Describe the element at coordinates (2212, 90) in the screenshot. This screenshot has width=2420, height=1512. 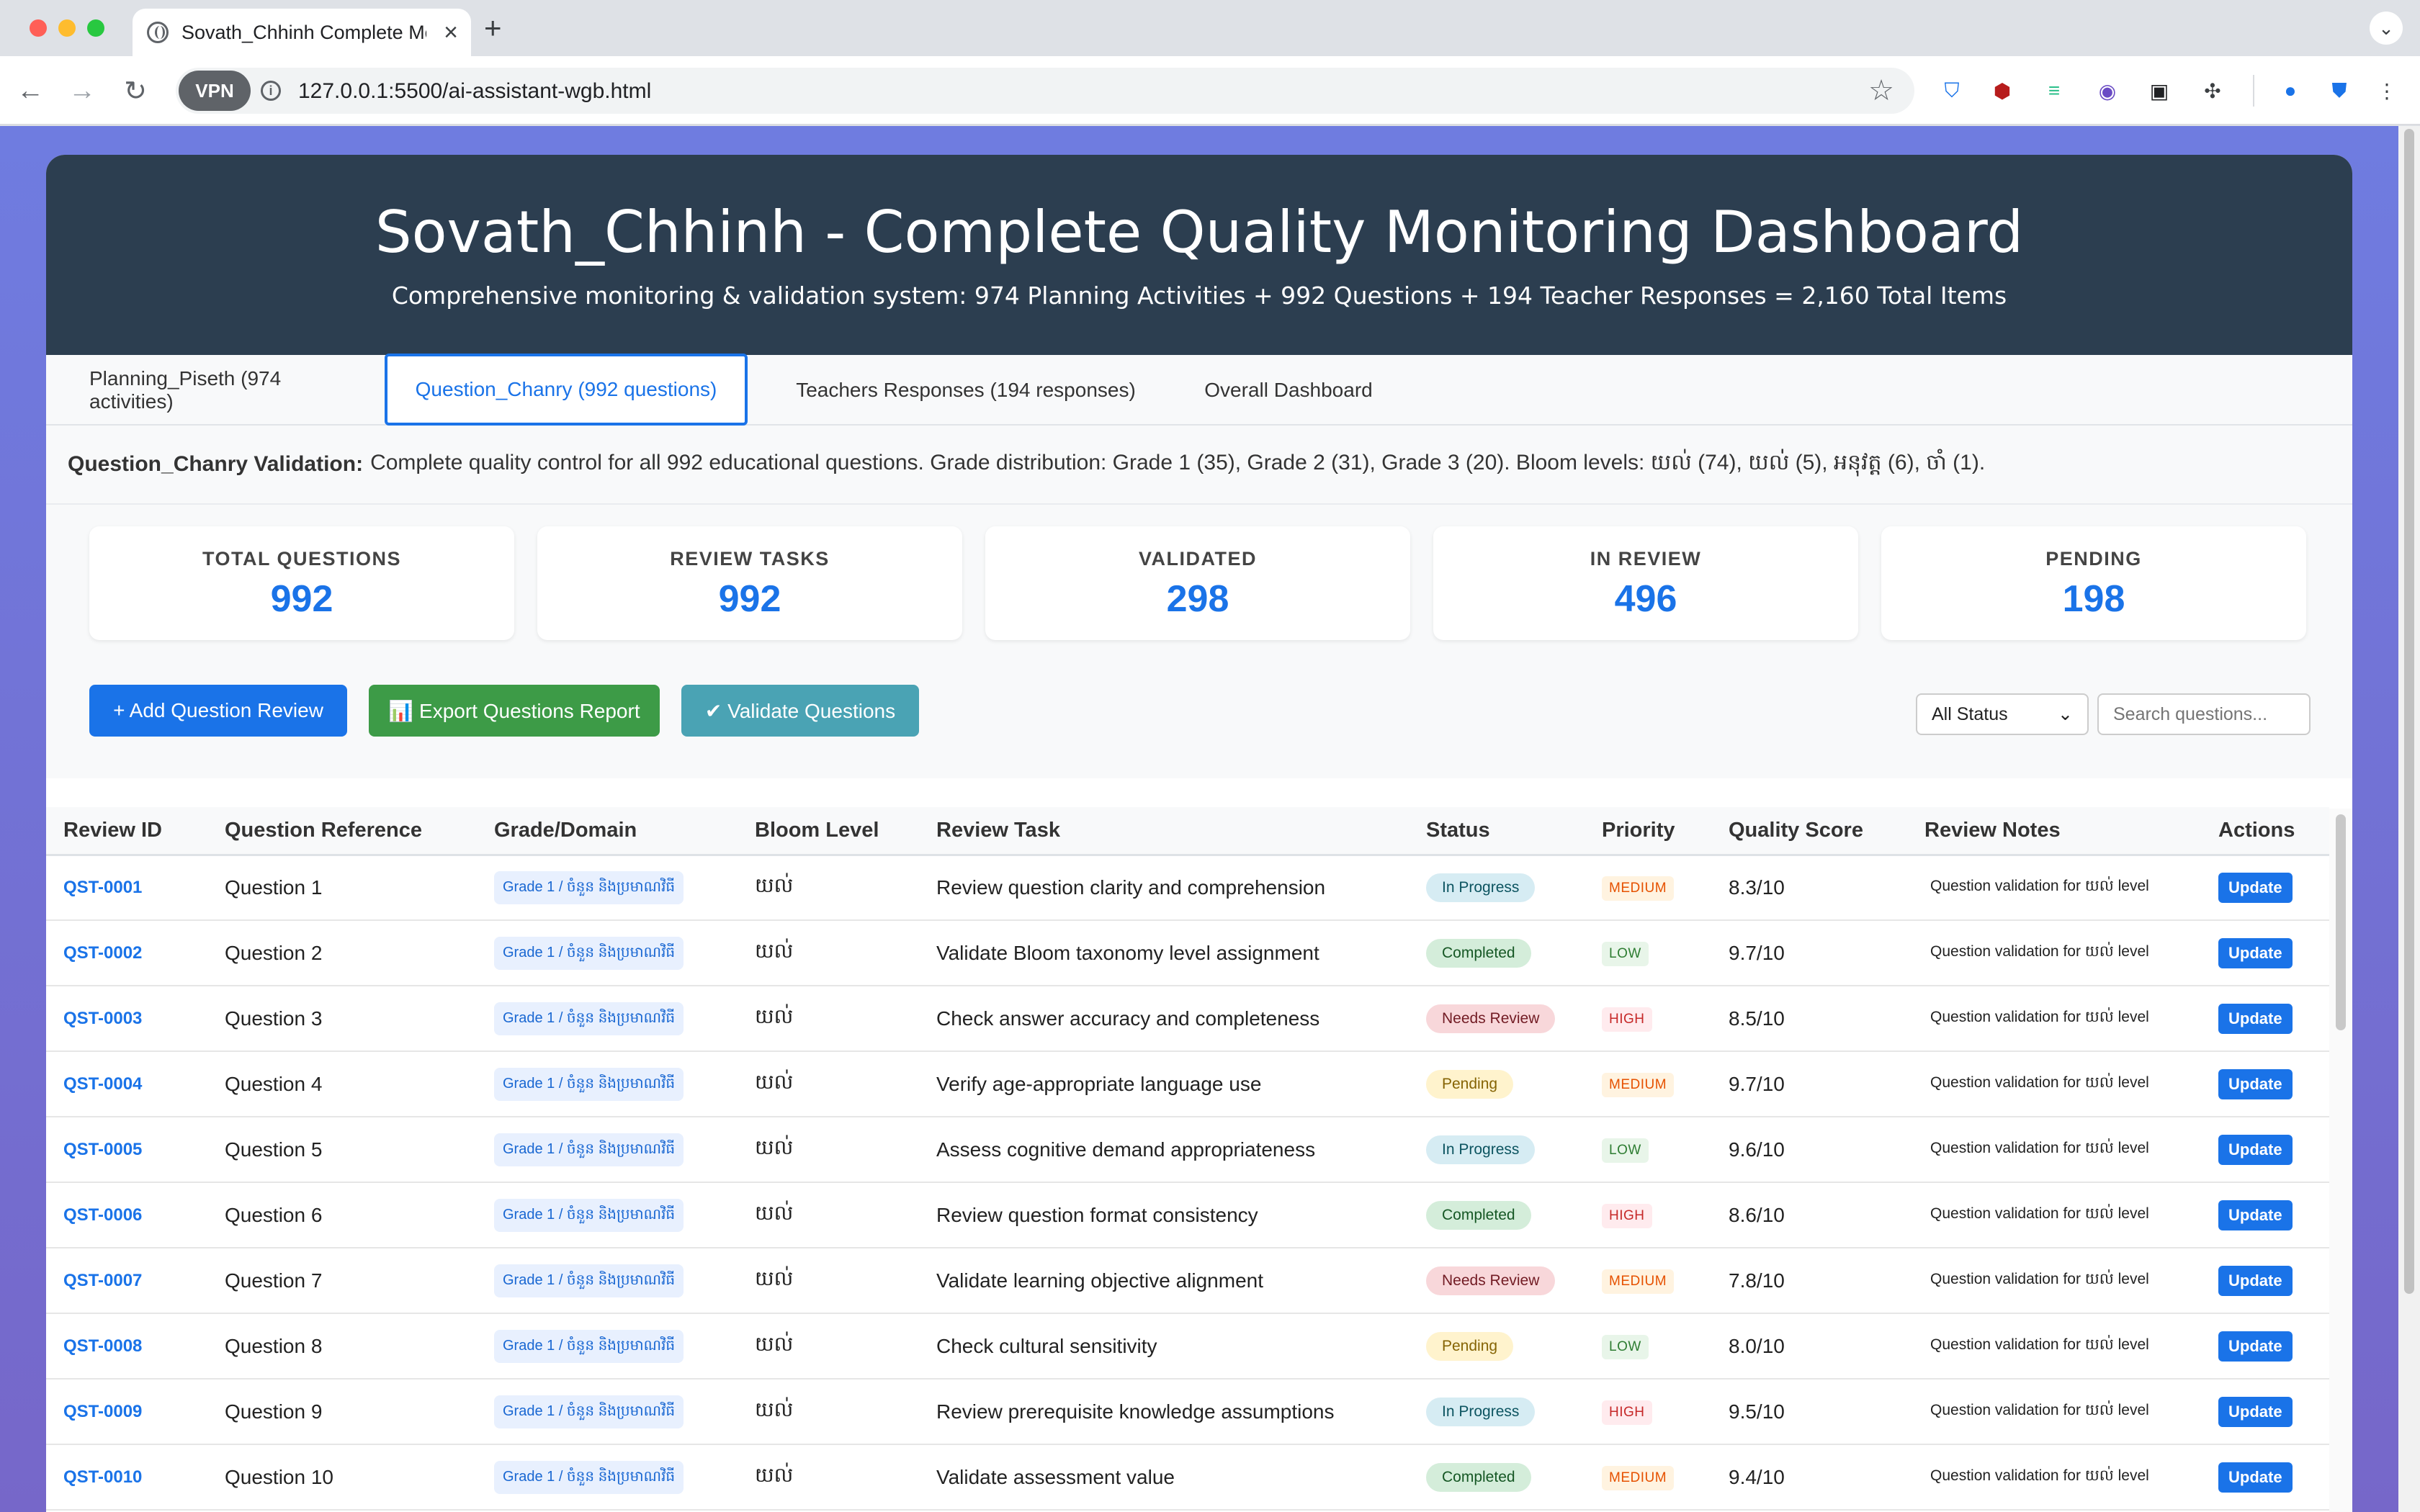
I see `puzzle-extensions-icon: ✣` at that location.